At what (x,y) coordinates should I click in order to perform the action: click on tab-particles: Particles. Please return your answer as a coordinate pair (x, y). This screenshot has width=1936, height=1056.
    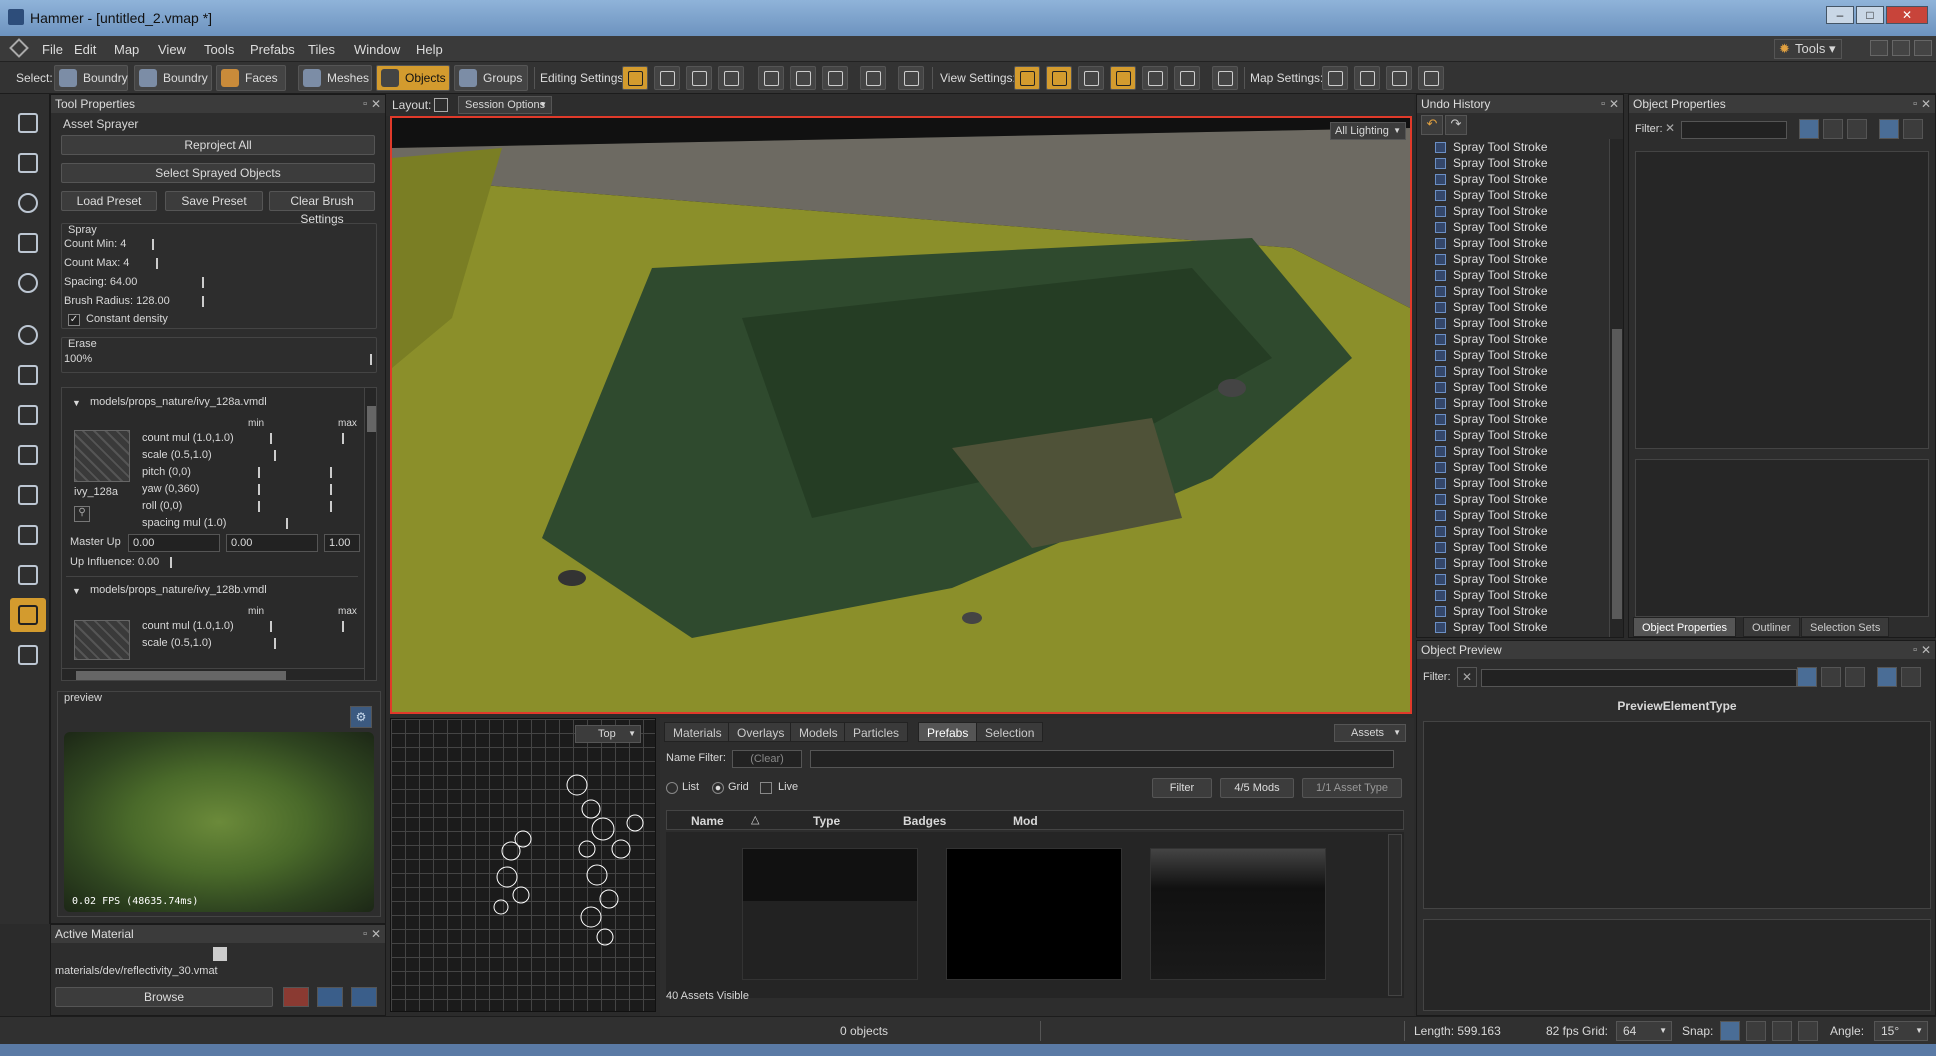
    Looking at the image, I should click on (876, 732).